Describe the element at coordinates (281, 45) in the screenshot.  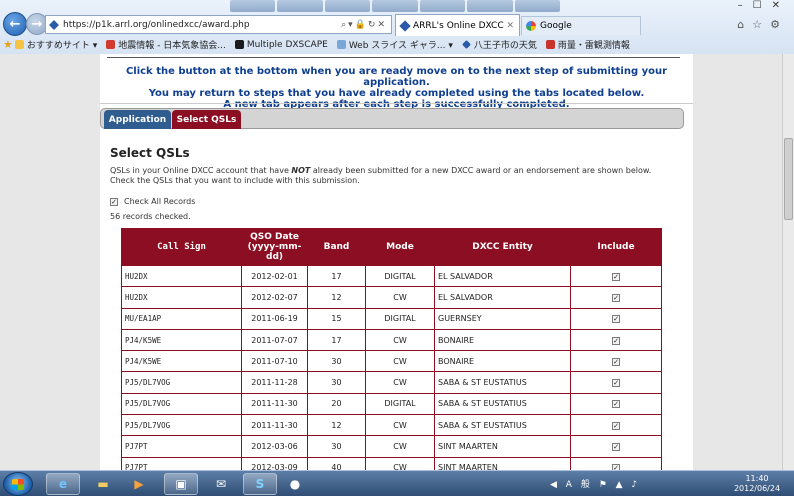
I see `favorite-item: Multiple DXSCAPE` at that location.